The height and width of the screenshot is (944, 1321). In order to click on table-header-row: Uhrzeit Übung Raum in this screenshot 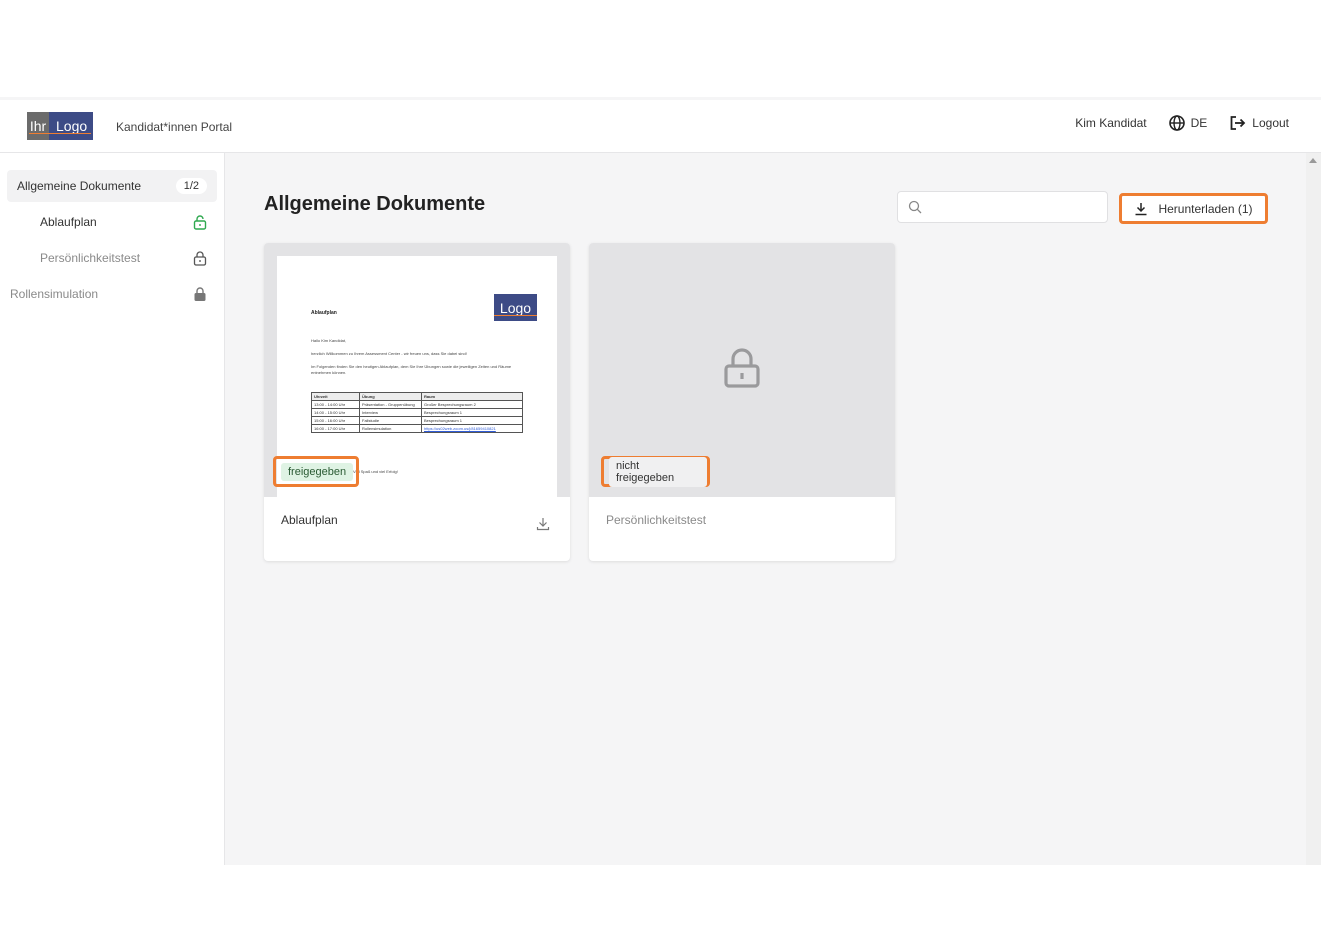, I will do `click(417, 396)`.